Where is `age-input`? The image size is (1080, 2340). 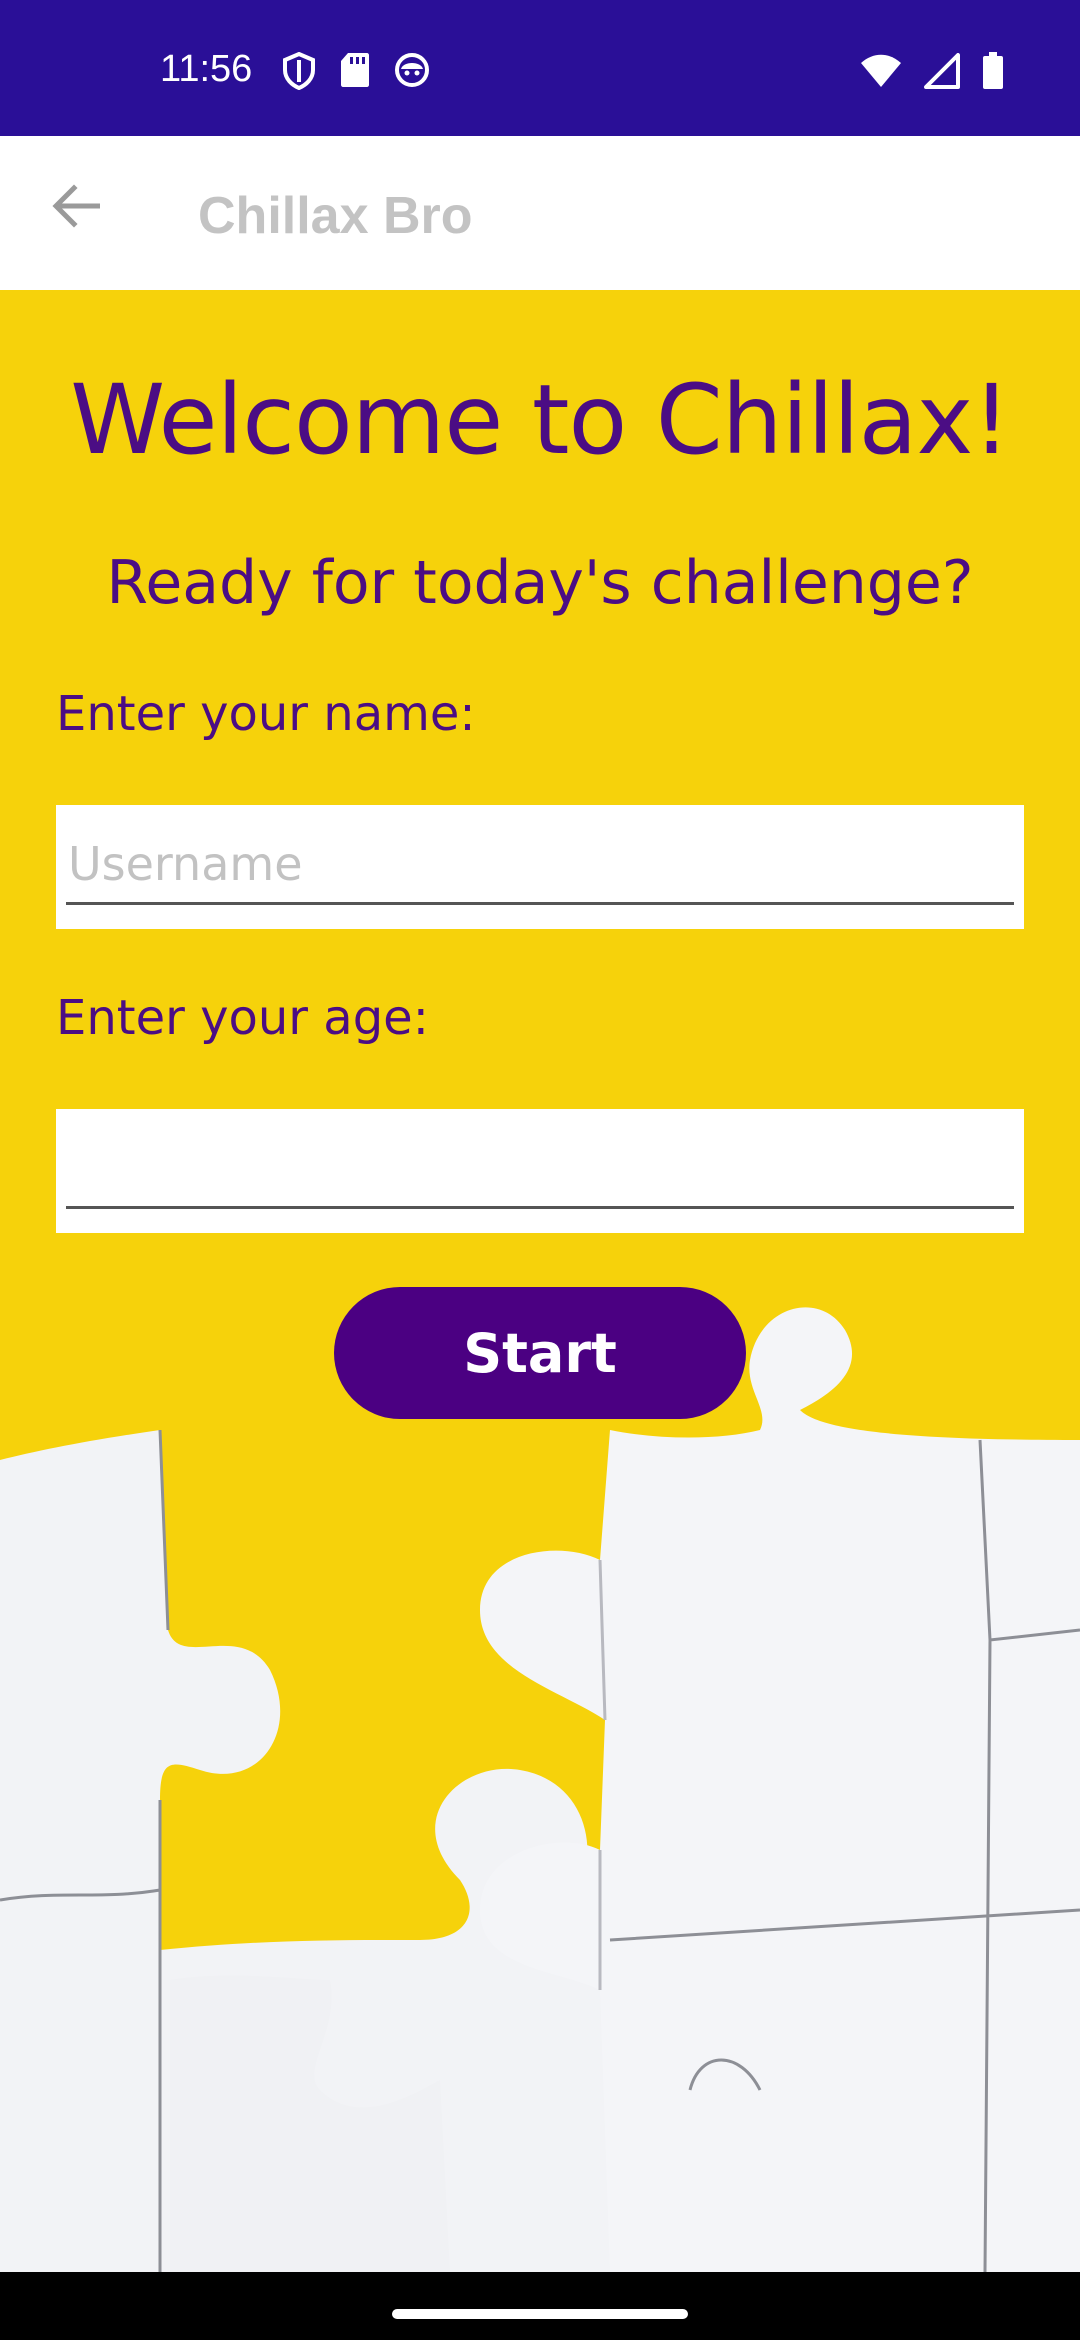
age-input is located at coordinates (540, 1169).